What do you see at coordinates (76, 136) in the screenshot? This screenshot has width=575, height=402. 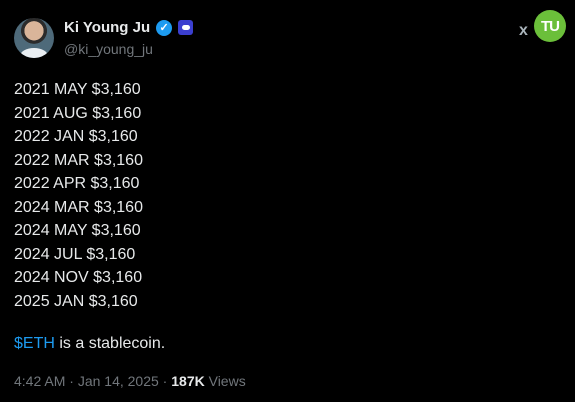 I see `tweet-line: 2022 JAN $3,160` at bounding box center [76, 136].